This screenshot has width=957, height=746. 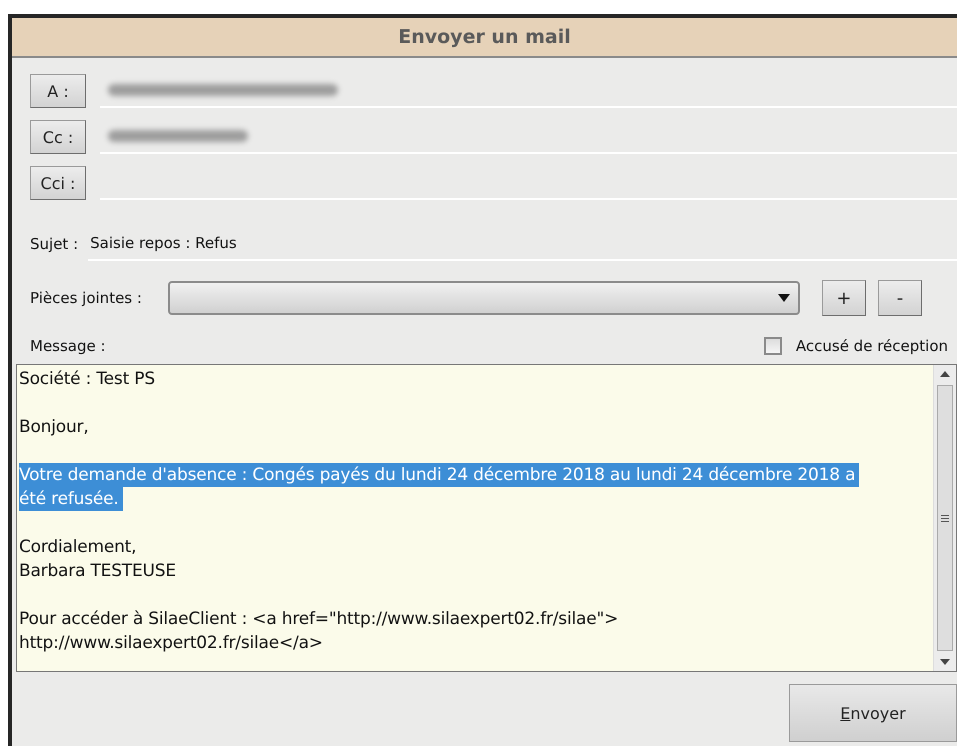 I want to click on scroll-up-icon, so click(x=945, y=374).